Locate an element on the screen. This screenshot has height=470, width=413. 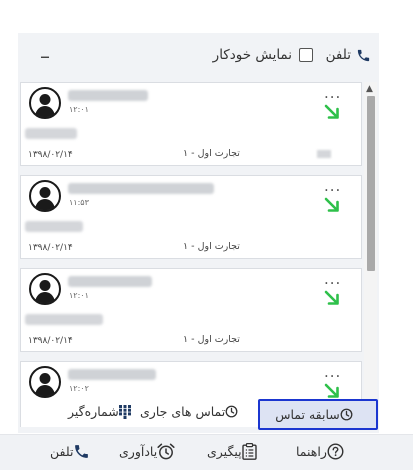
phone-panel-header: تلفن نمایش خودکار – is located at coordinates (198, 57).